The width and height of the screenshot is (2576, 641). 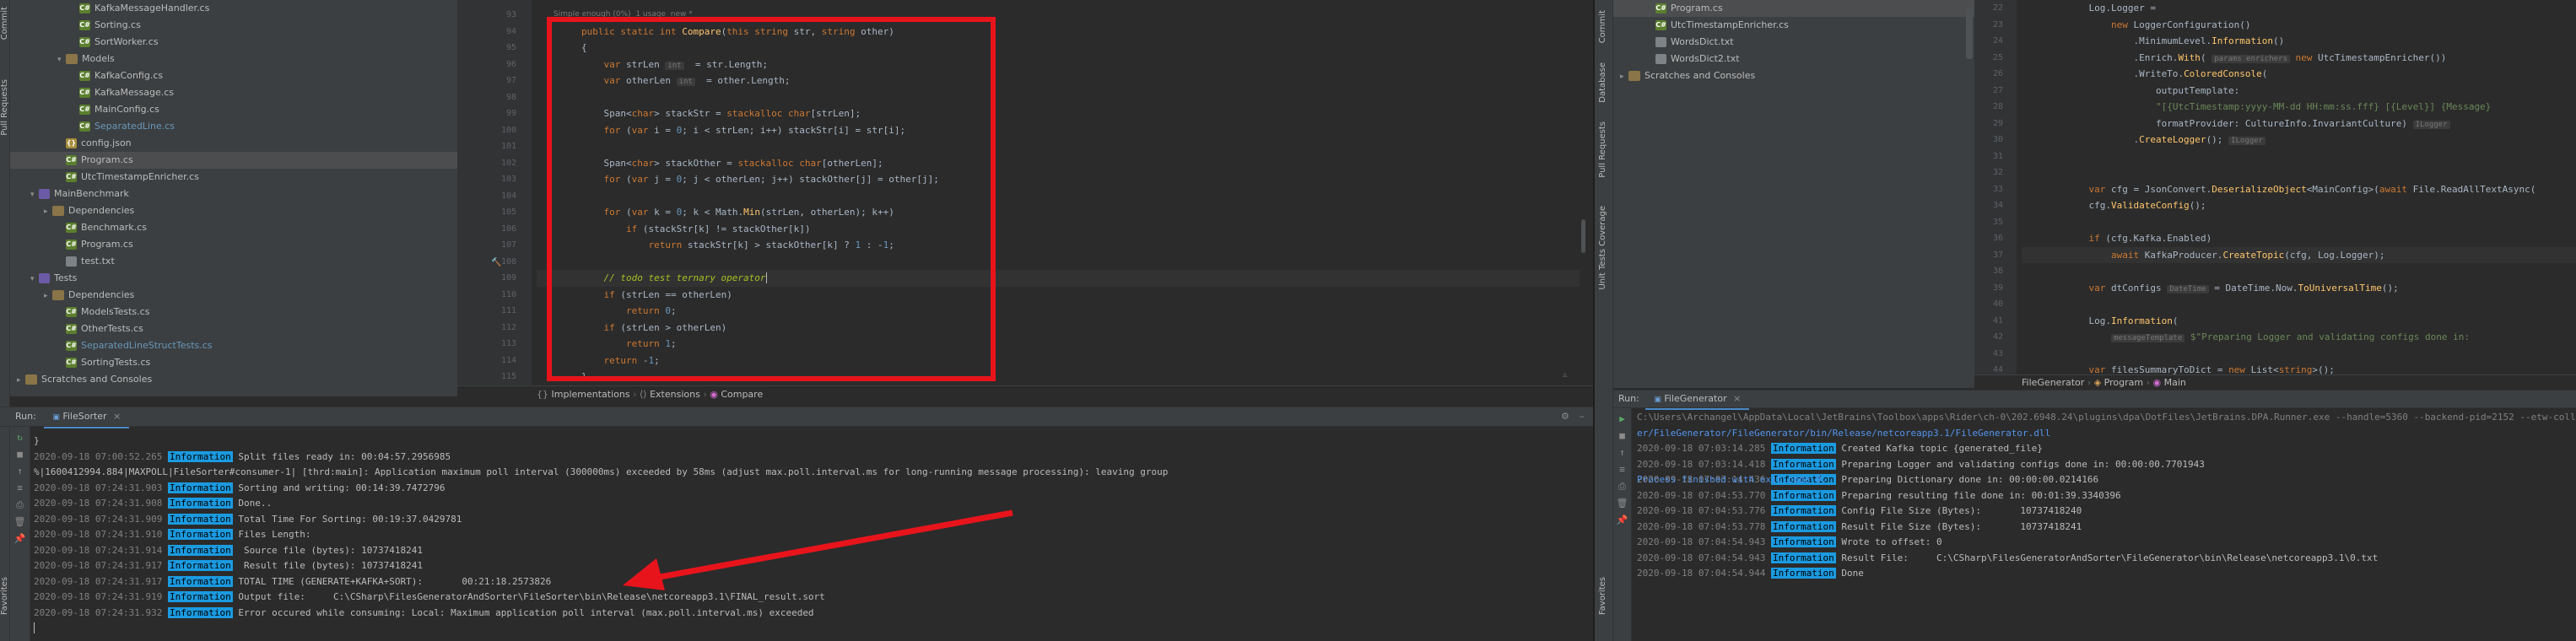 What do you see at coordinates (1622, 419) in the screenshot?
I see `run-icon: ▶` at bounding box center [1622, 419].